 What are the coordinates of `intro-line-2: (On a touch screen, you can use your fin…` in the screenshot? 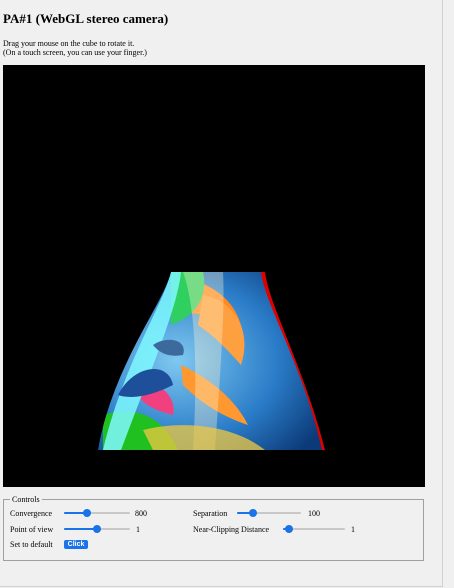 It's located at (75, 52).